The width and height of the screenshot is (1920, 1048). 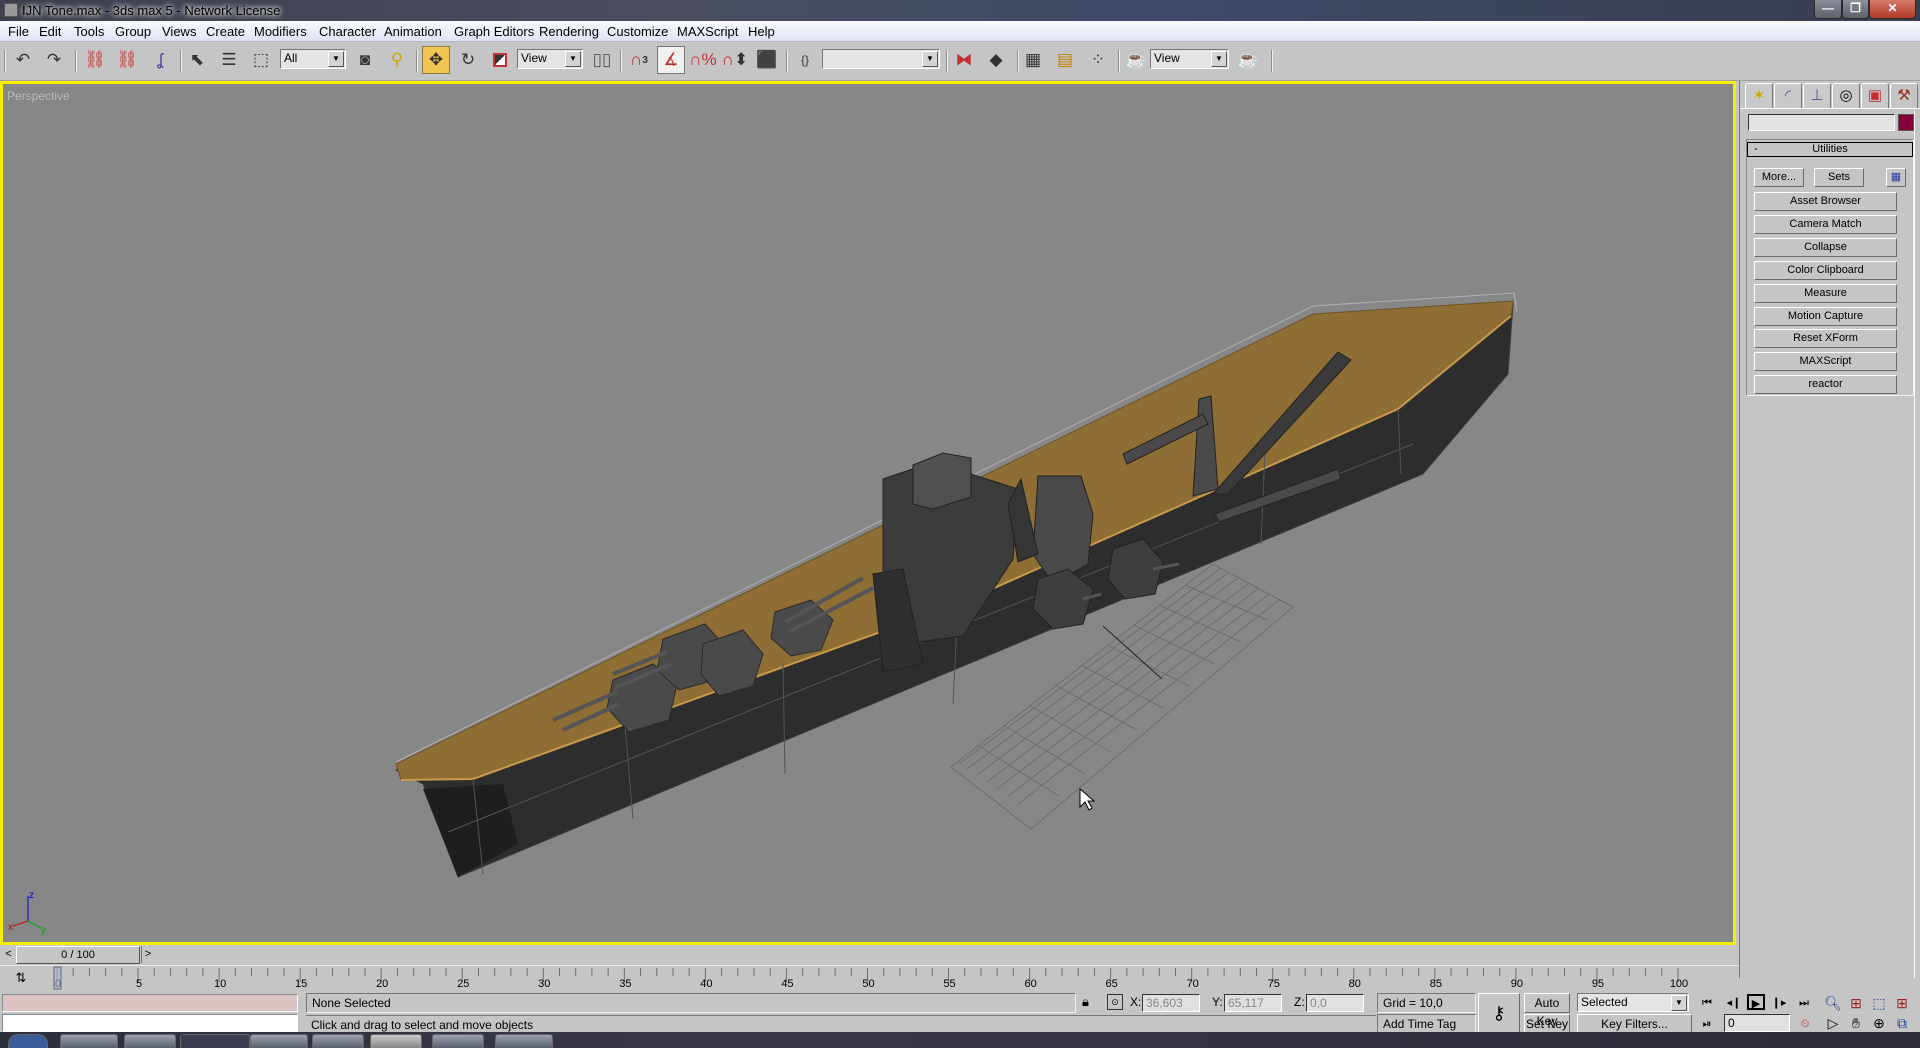 What do you see at coordinates (767, 60) in the screenshot?
I see `named-selection-sets-icon: ⬛` at bounding box center [767, 60].